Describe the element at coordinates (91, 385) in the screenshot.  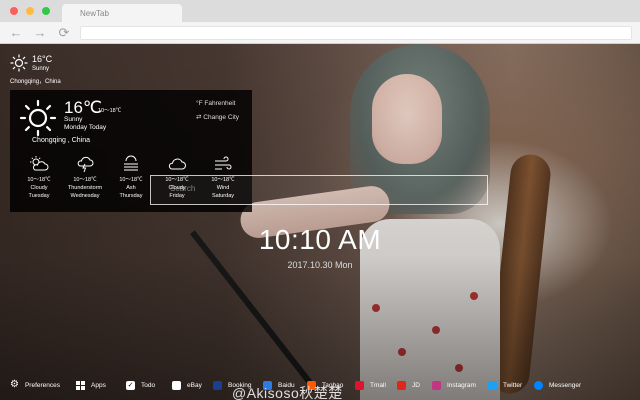
I see `apps-button: Apps` at that location.